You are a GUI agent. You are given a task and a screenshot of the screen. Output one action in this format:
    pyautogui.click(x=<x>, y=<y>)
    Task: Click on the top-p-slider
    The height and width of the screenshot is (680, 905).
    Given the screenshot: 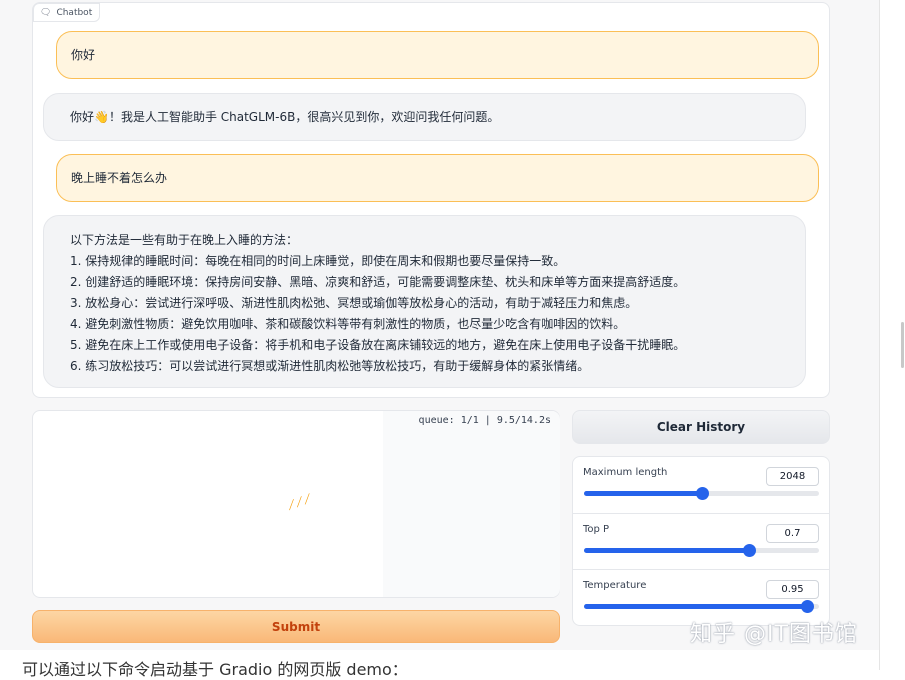 What is the action you would take?
    pyautogui.click(x=701, y=550)
    